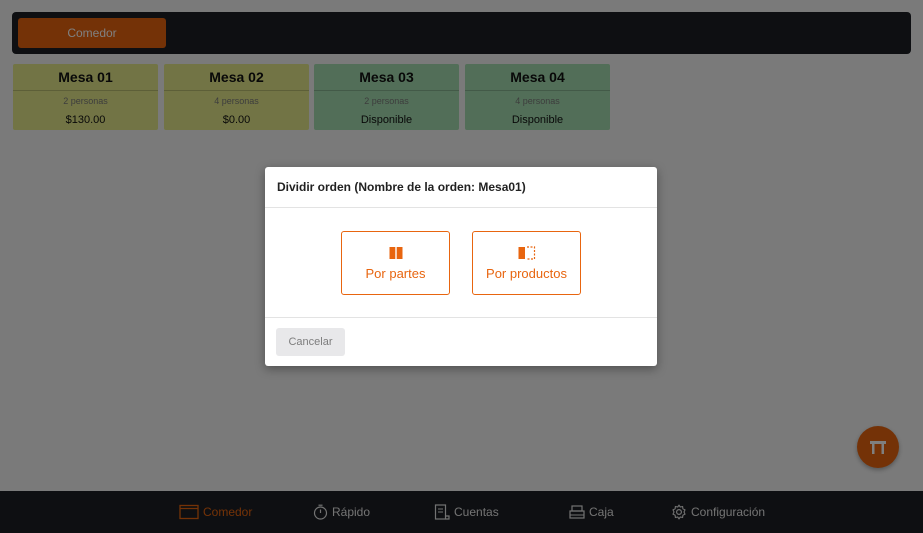 The height and width of the screenshot is (533, 923). What do you see at coordinates (526, 273) in the screenshot?
I see `split-option-label: Por productos` at bounding box center [526, 273].